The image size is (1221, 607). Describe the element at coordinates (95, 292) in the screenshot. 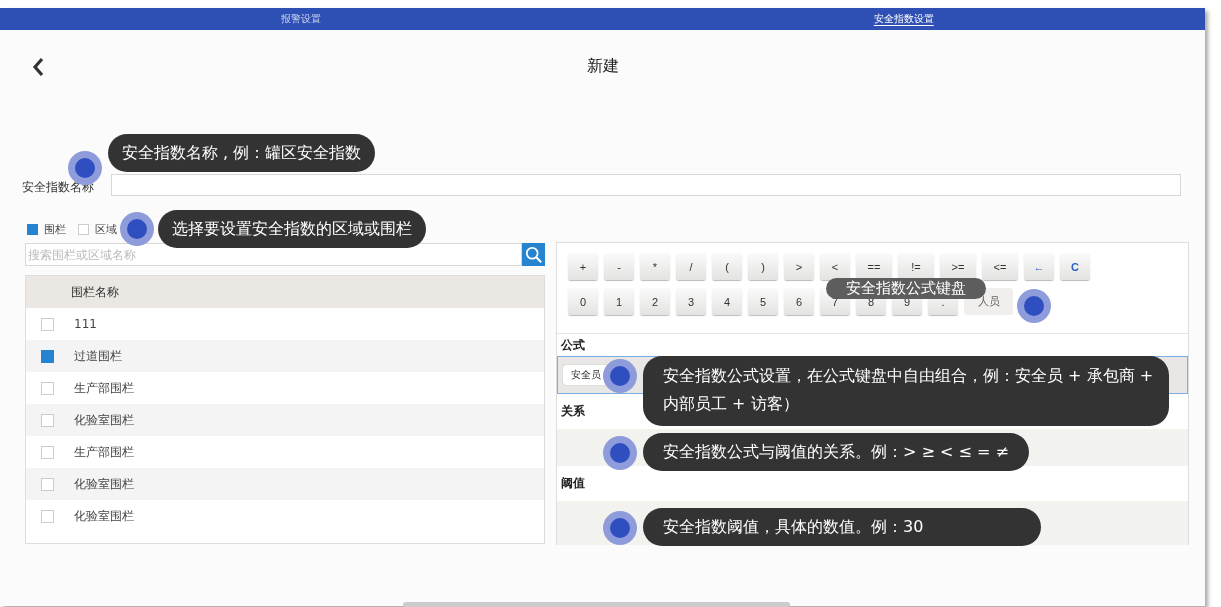

I see `column-header: 围栏名称` at that location.